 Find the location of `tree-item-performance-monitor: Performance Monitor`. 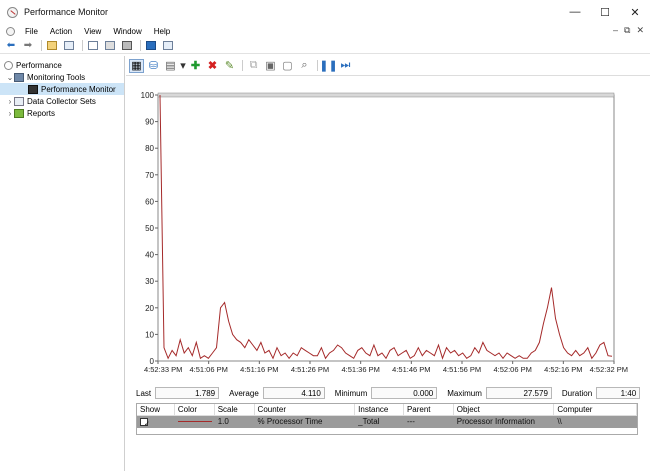

tree-item-performance-monitor: Performance Monitor is located at coordinates (62, 89).